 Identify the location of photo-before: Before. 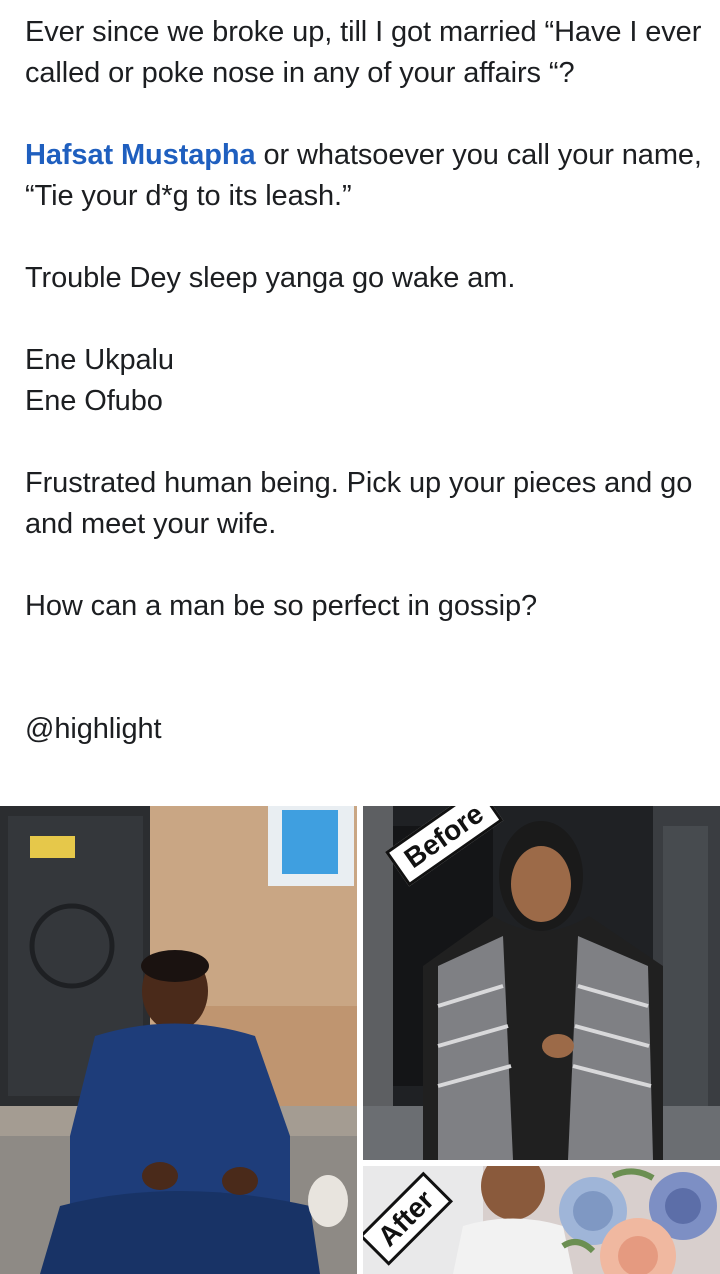
(541, 983).